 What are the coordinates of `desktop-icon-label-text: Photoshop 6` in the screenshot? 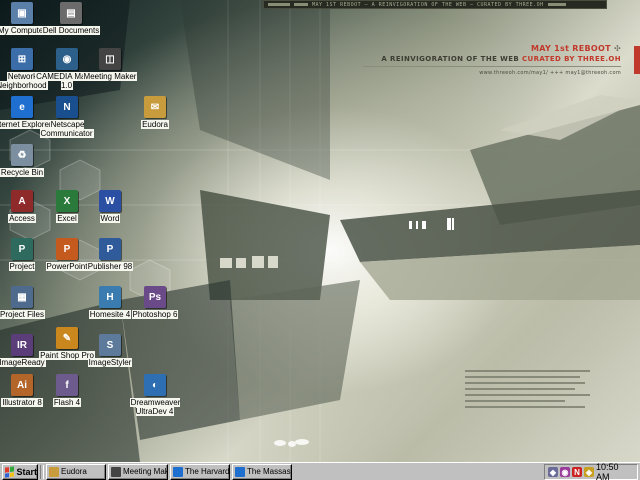 It's located at (155, 314).